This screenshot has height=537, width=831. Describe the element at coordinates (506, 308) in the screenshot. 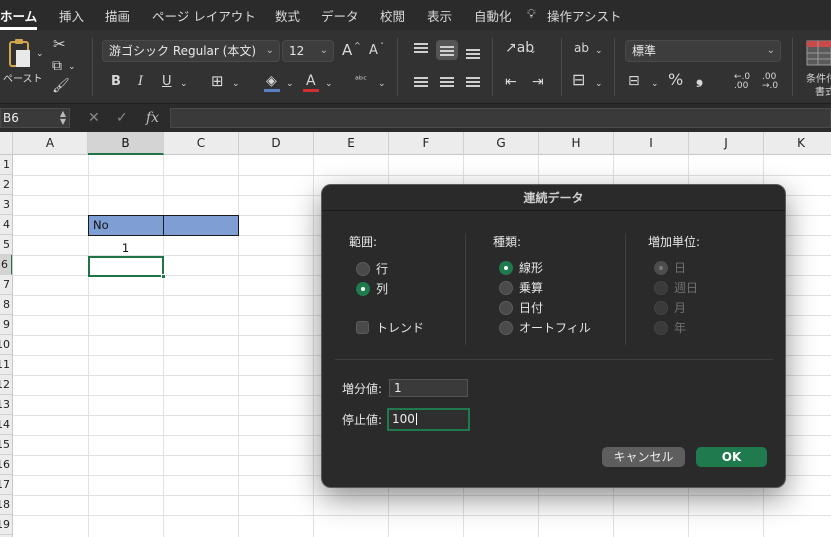

I see `type-date-radio` at that location.